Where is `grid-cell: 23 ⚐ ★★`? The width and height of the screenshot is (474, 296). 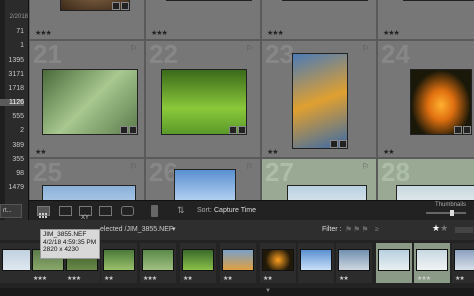 grid-cell: 23 ⚐ ★★ is located at coordinates (319, 99).